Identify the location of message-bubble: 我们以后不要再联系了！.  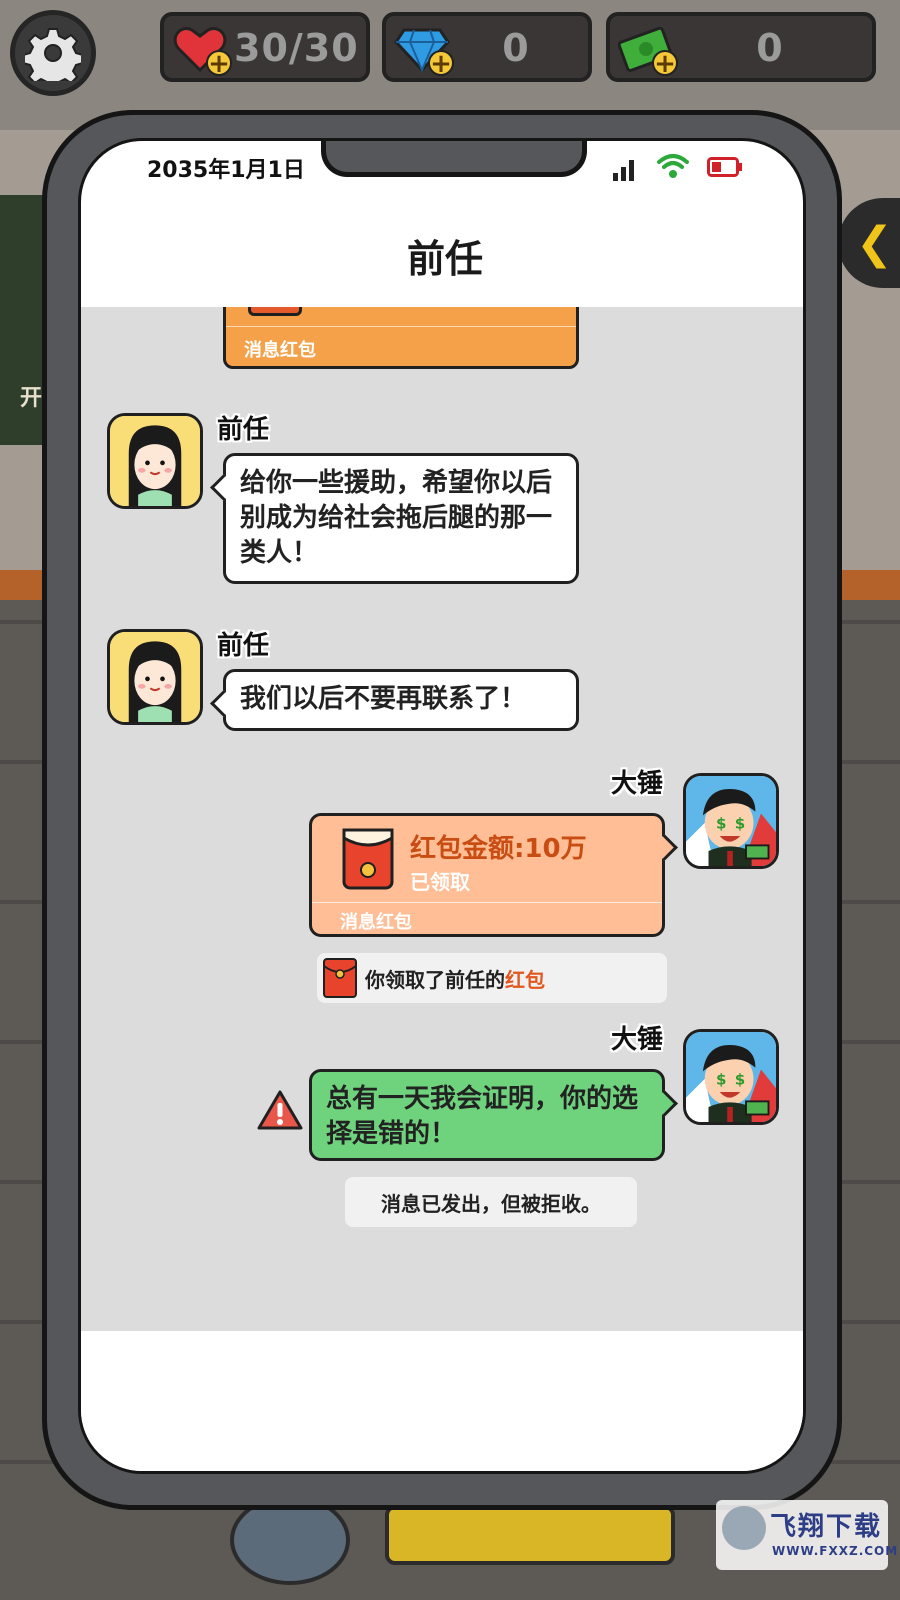
(401, 700).